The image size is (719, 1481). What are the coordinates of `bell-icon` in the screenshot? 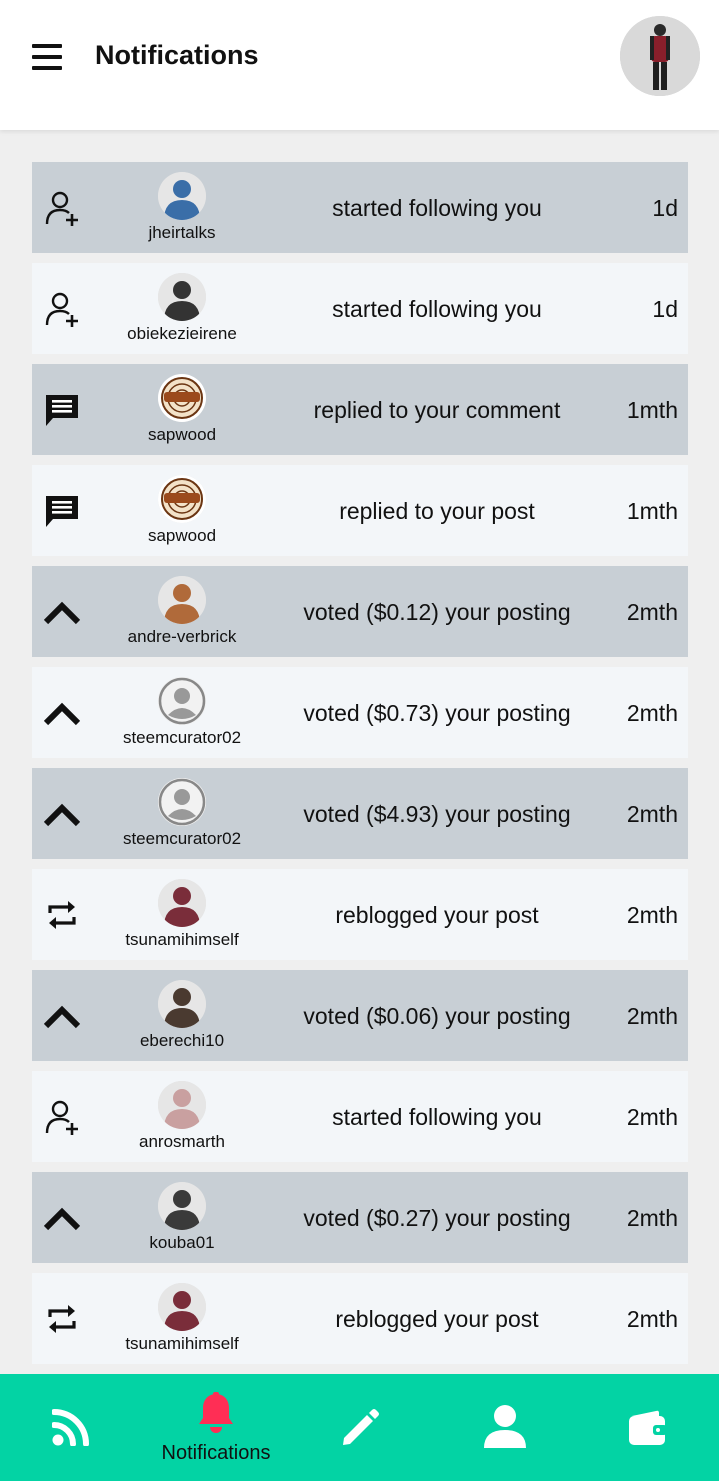 It's located at (216, 1412).